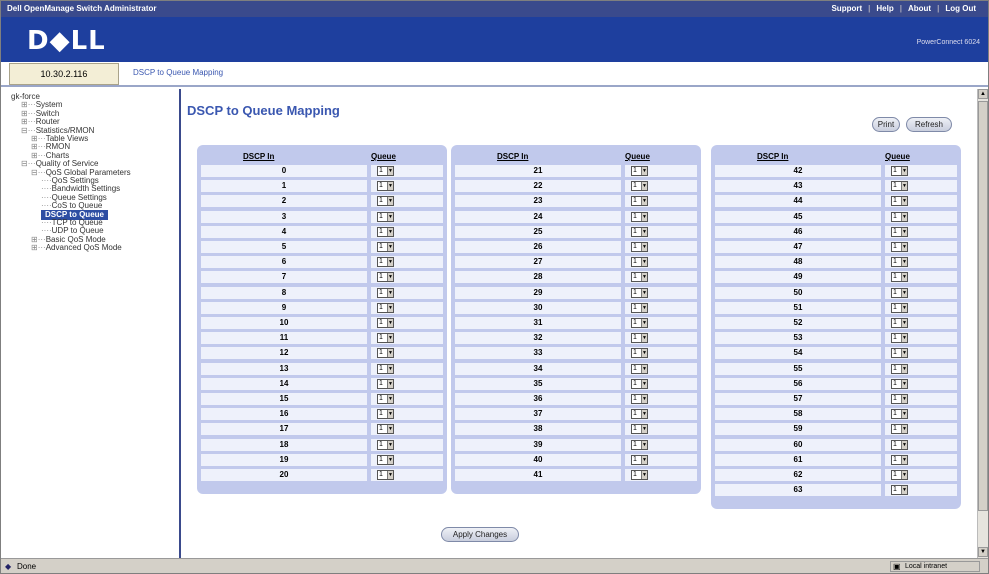 This screenshot has height=574, width=989. I want to click on vertical-scrollbar: ▲ ▼, so click(982, 323).